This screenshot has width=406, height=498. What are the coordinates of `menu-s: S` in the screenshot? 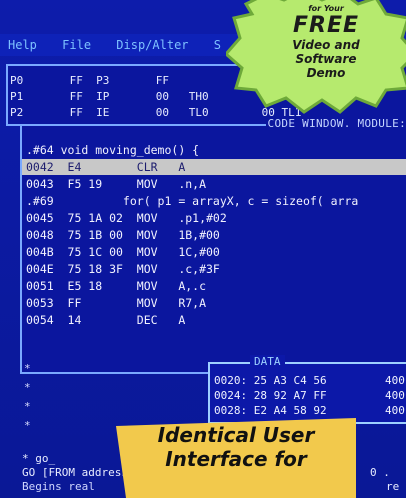 It's located at (217, 45).